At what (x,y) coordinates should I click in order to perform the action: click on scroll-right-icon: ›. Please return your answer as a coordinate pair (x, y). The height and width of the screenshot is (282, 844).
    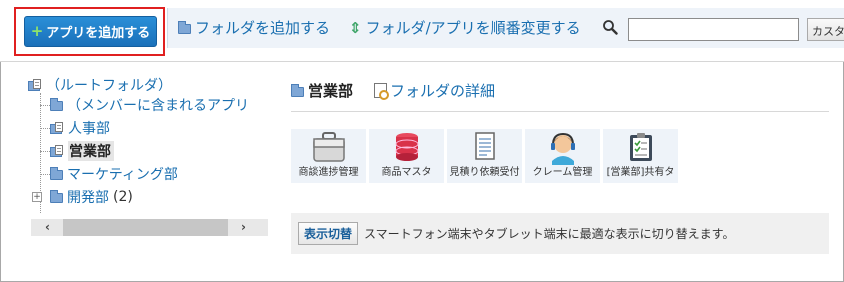
    Looking at the image, I should click on (243, 227).